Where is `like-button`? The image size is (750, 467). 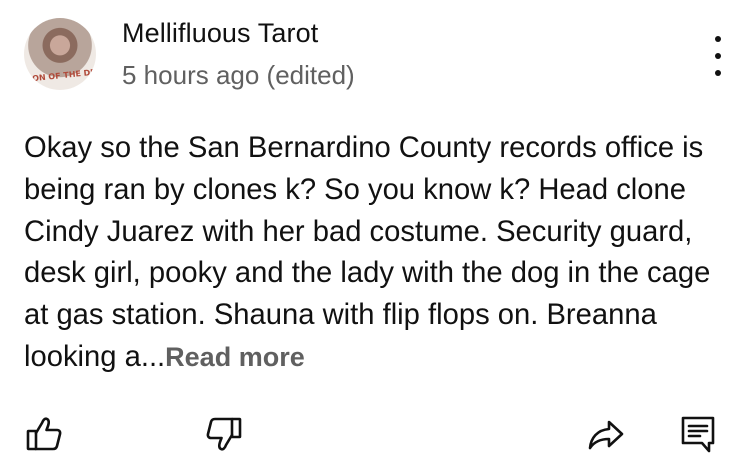
like-button is located at coordinates (44, 434).